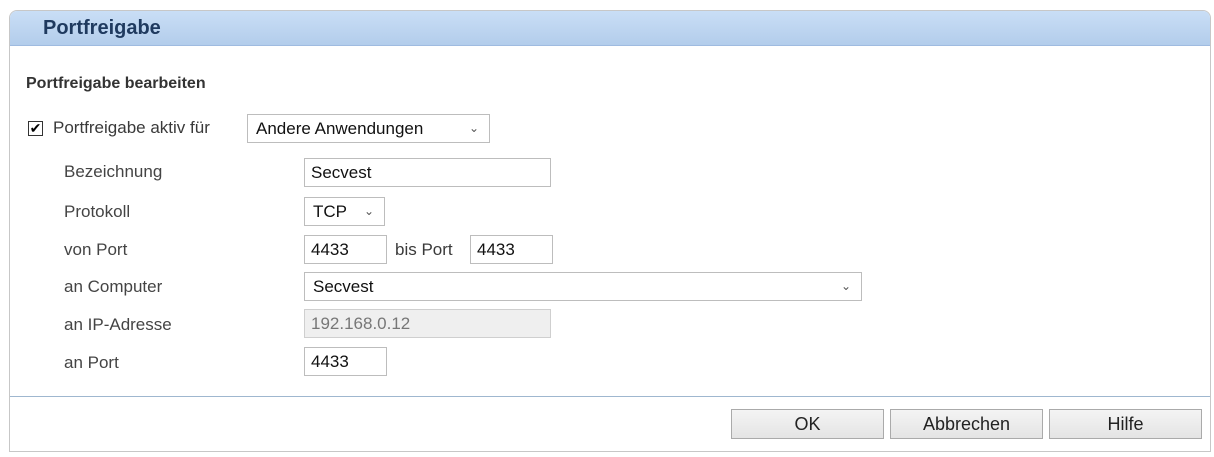  What do you see at coordinates (427, 323) in the screenshot?
I see `ip-input` at bounding box center [427, 323].